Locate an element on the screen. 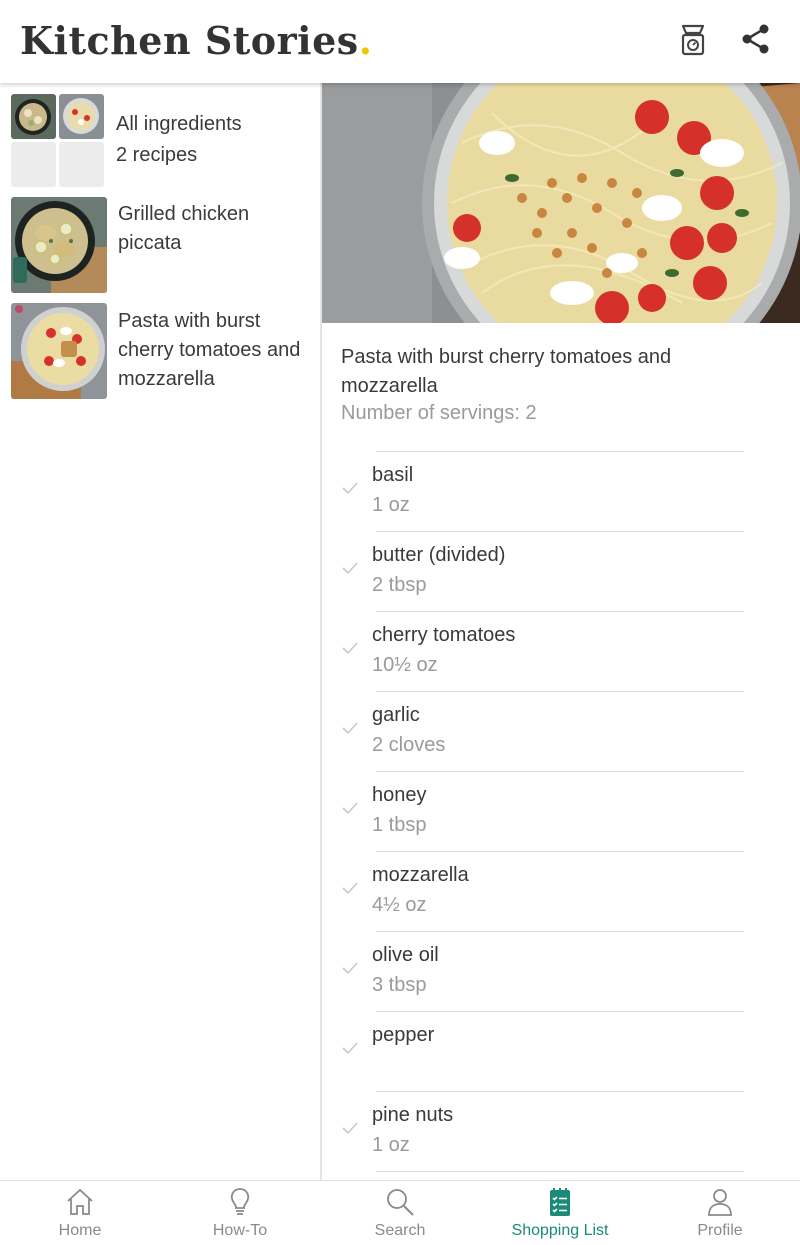 This screenshot has width=800, height=1245. ingredient-separator is located at coordinates (560, 1171).